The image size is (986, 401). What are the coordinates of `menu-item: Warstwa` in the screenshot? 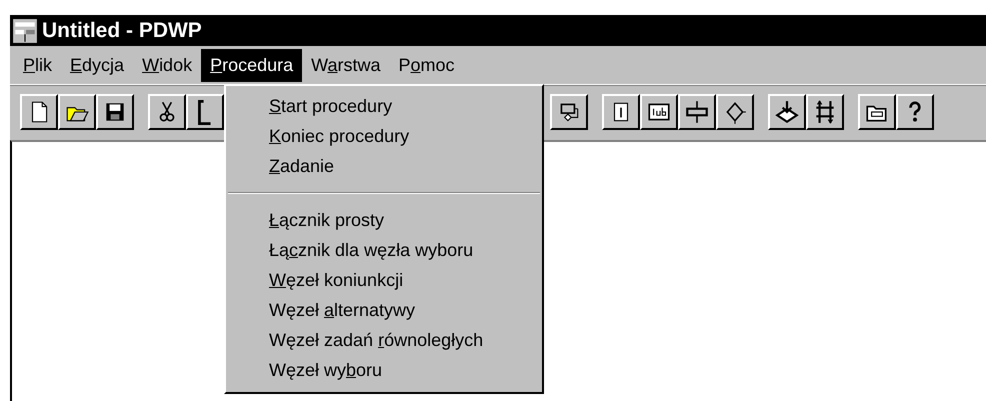 It's located at (346, 65).